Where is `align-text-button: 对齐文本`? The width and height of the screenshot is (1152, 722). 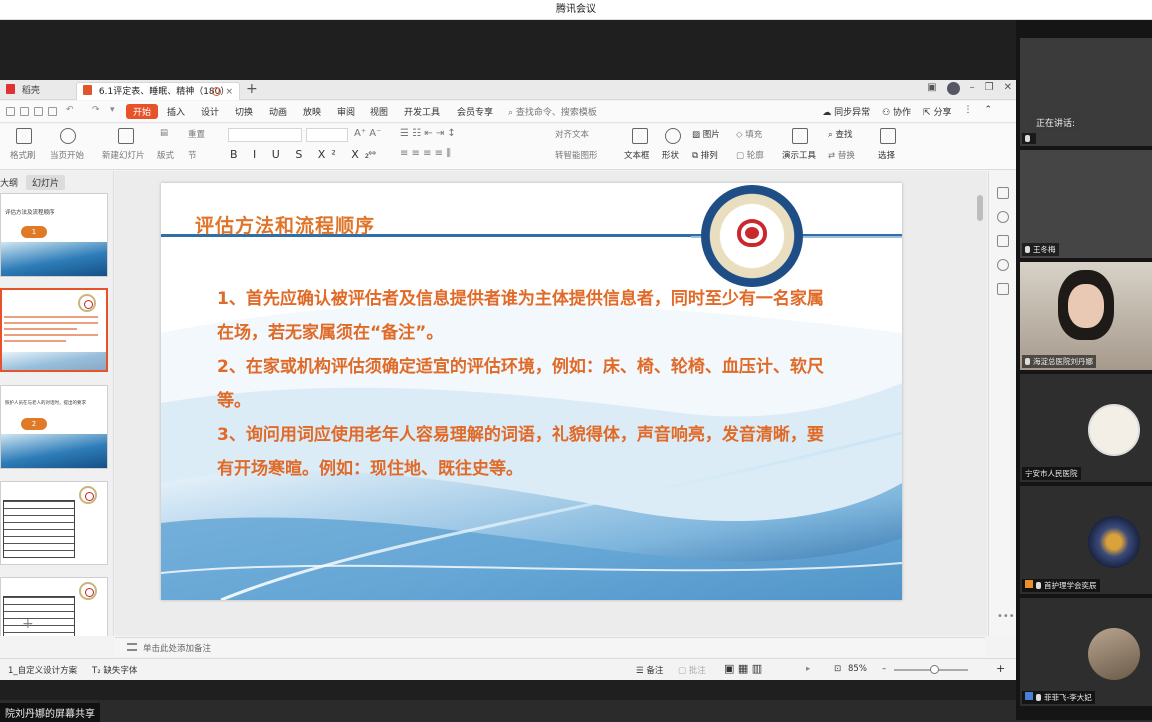 align-text-button: 对齐文本 is located at coordinates (572, 134).